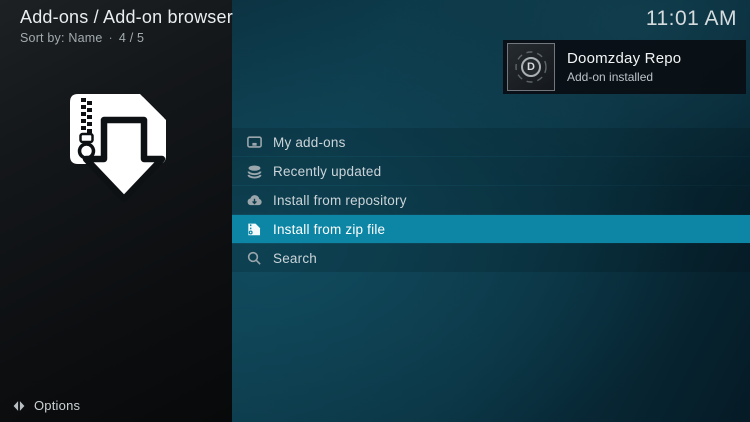 This screenshot has height=422, width=750. Describe the element at coordinates (624, 58) in the screenshot. I see `notification-title: Doomzday Repo` at that location.